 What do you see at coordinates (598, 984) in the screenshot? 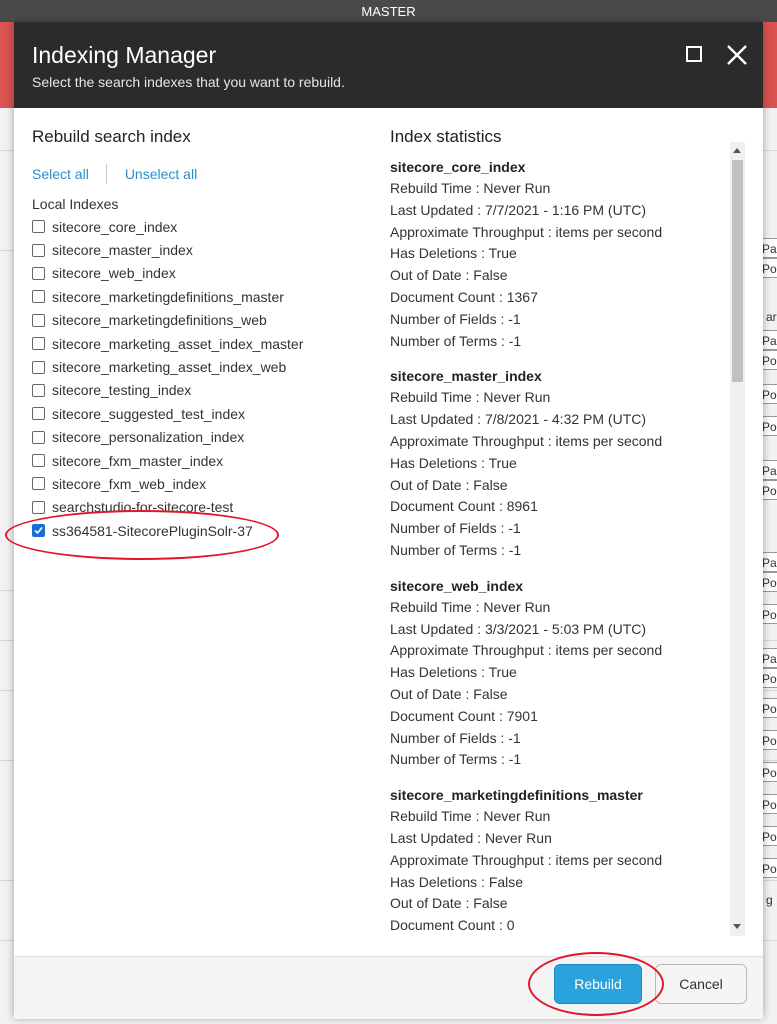
I see `rebuild-button: Rebuild` at bounding box center [598, 984].